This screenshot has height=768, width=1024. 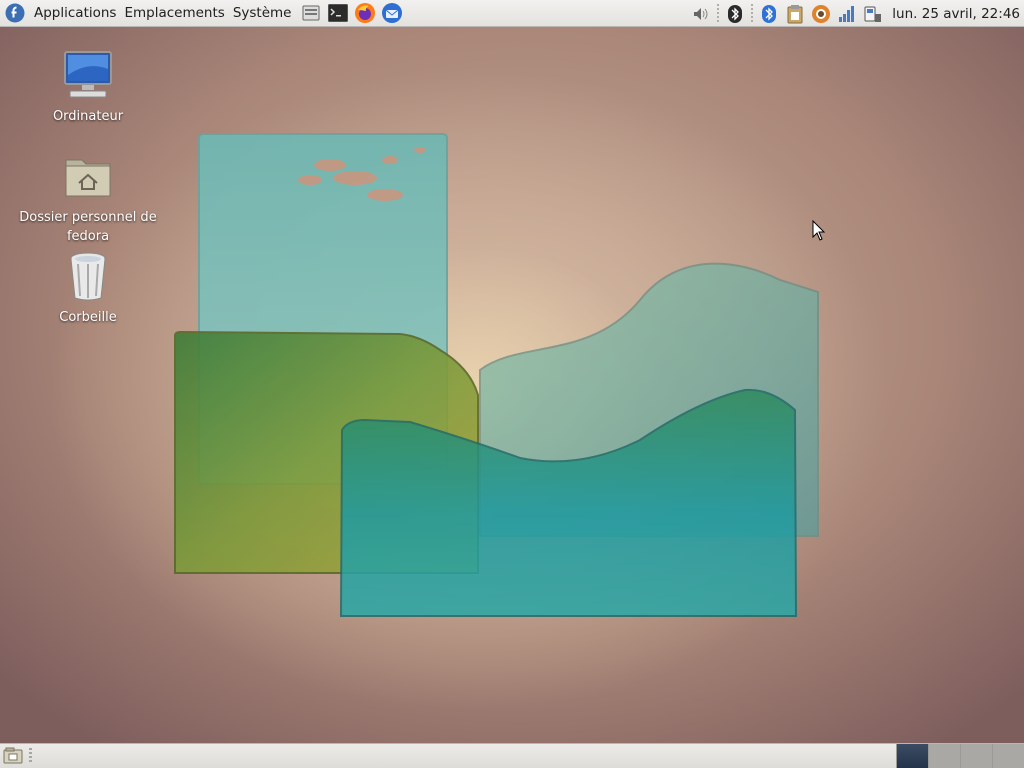 What do you see at coordinates (15, 13) in the screenshot?
I see `fedora-icon` at bounding box center [15, 13].